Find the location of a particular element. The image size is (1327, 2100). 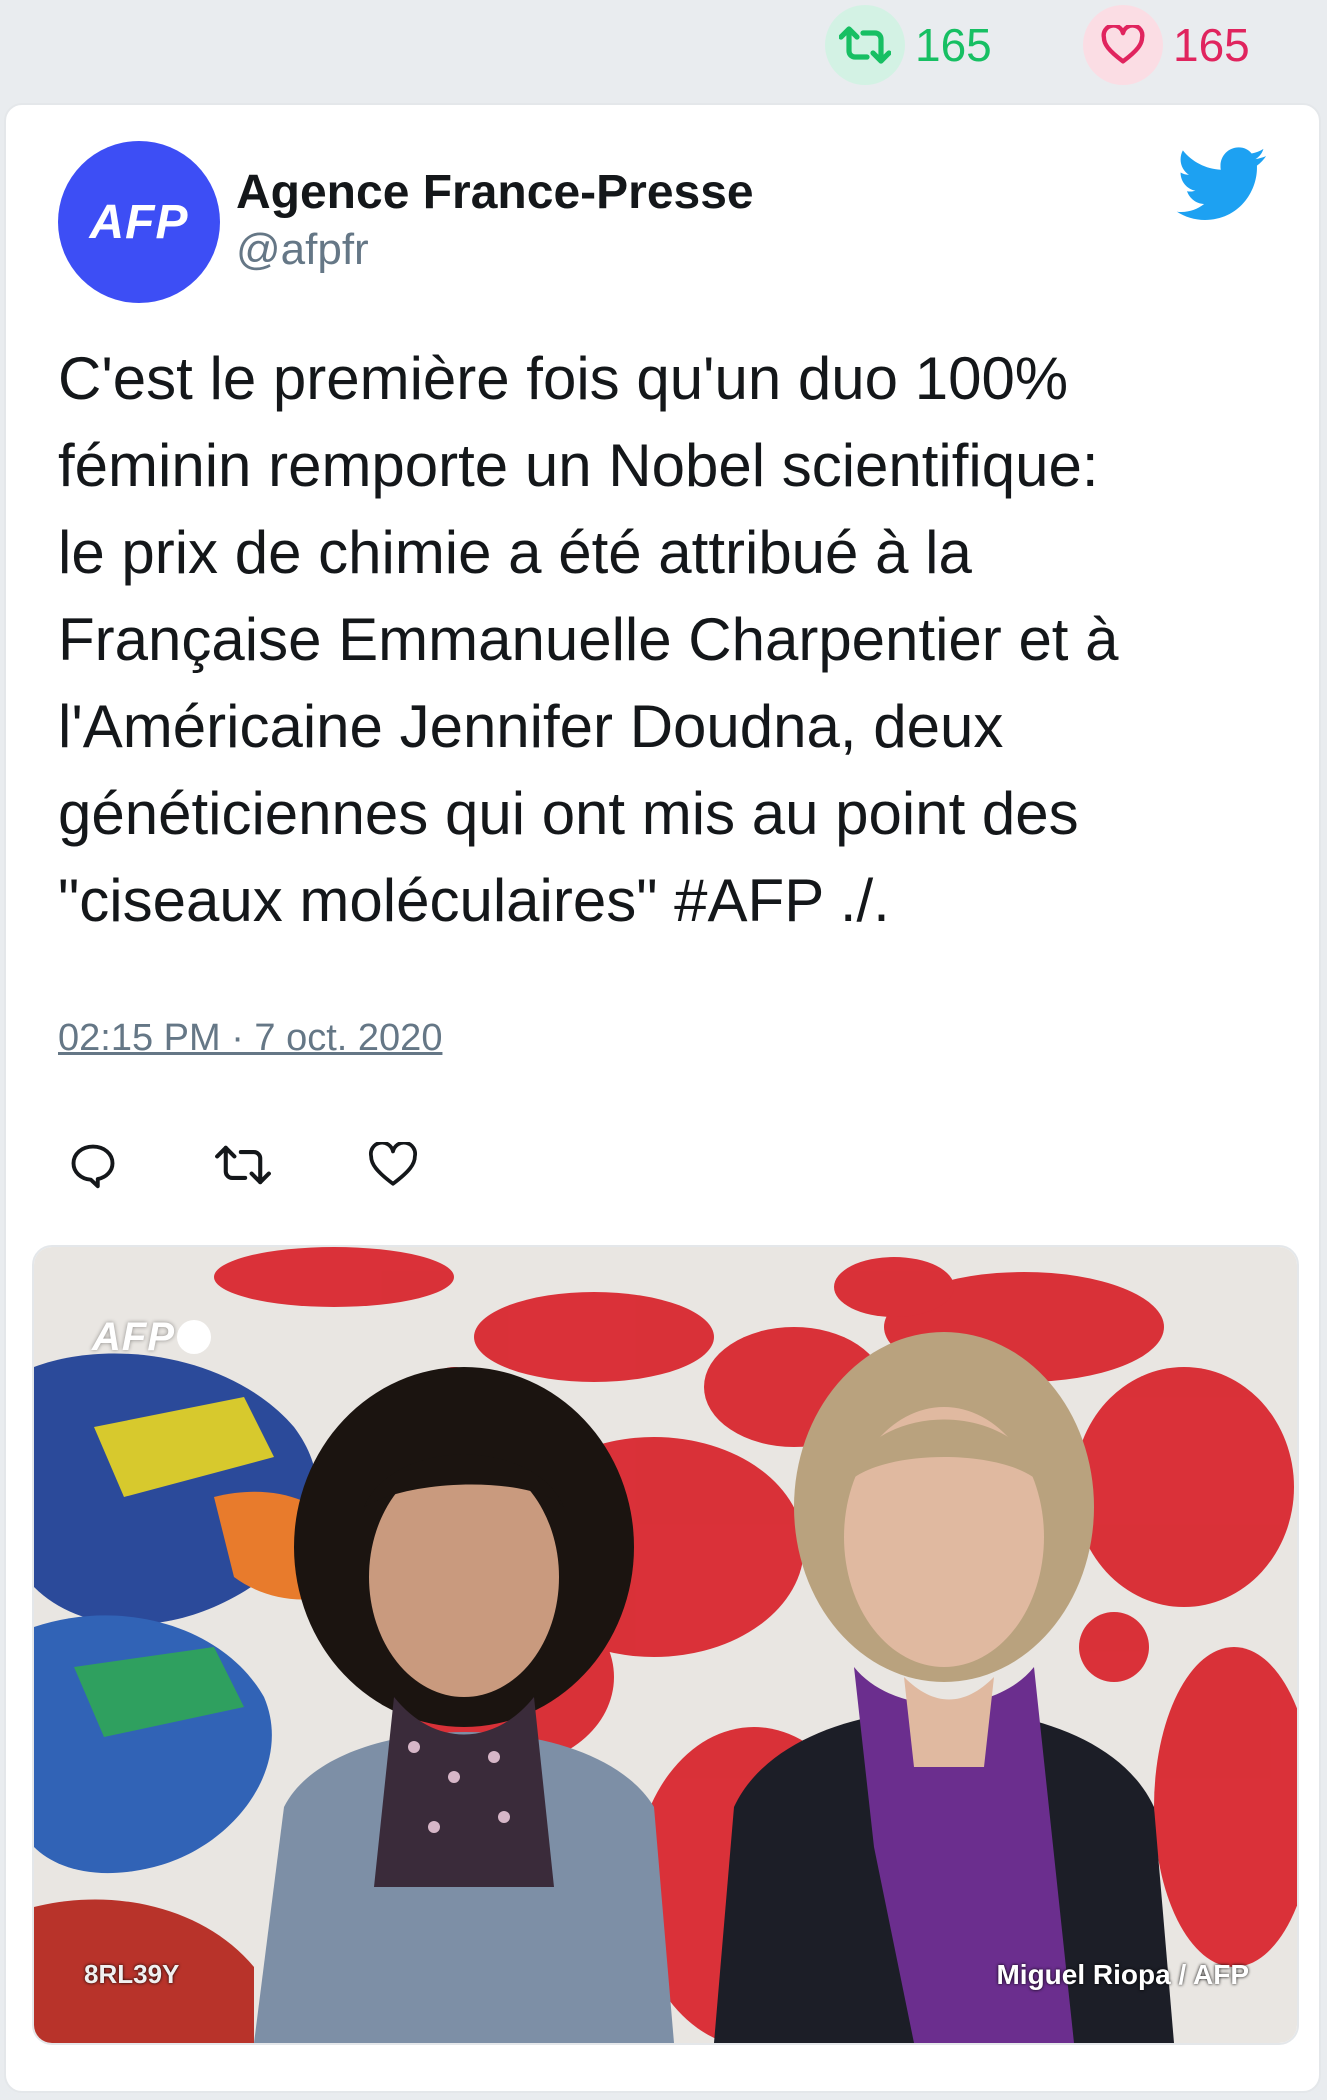

avatar: AFP is located at coordinates (139, 222).